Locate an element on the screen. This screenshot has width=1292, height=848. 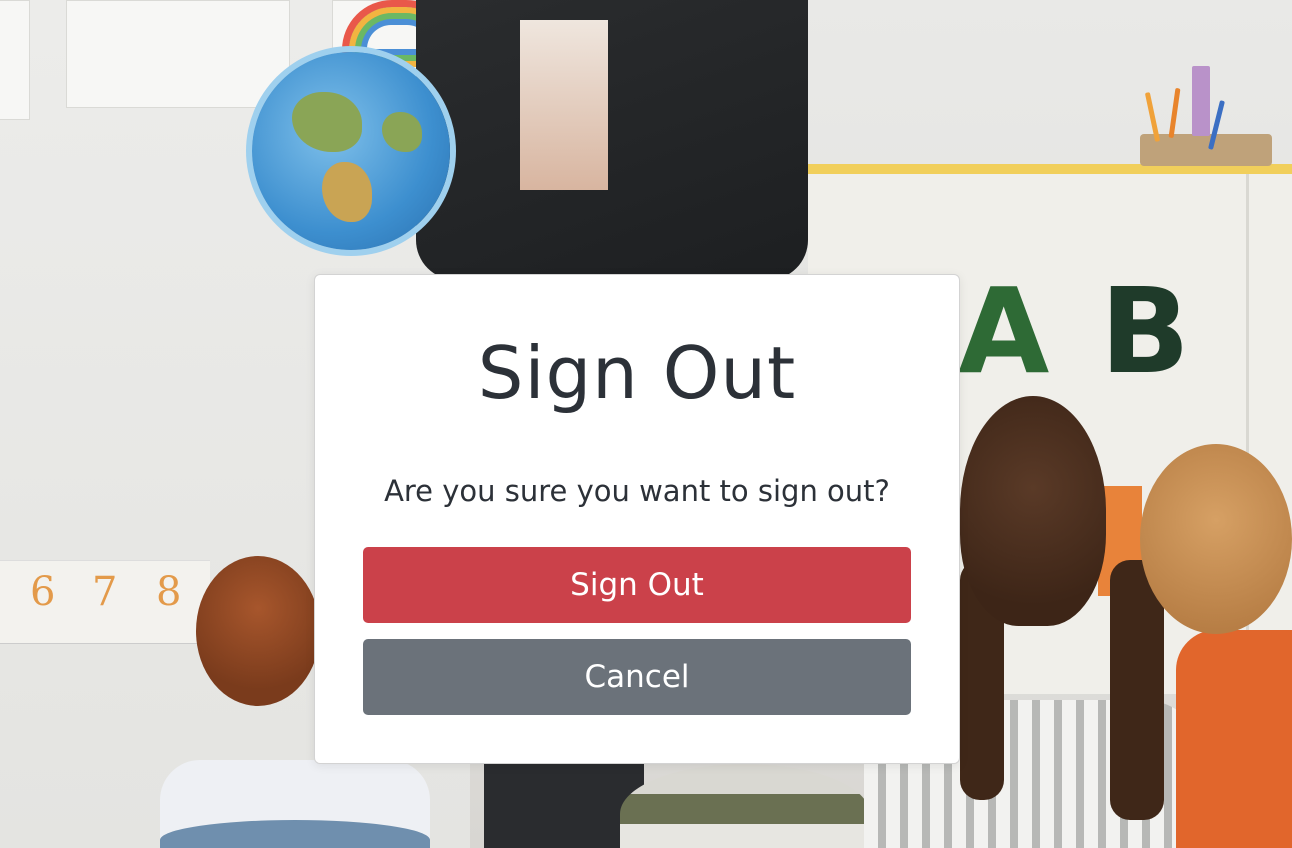
alphabet-letter: A is located at coordinates (1004, 331).